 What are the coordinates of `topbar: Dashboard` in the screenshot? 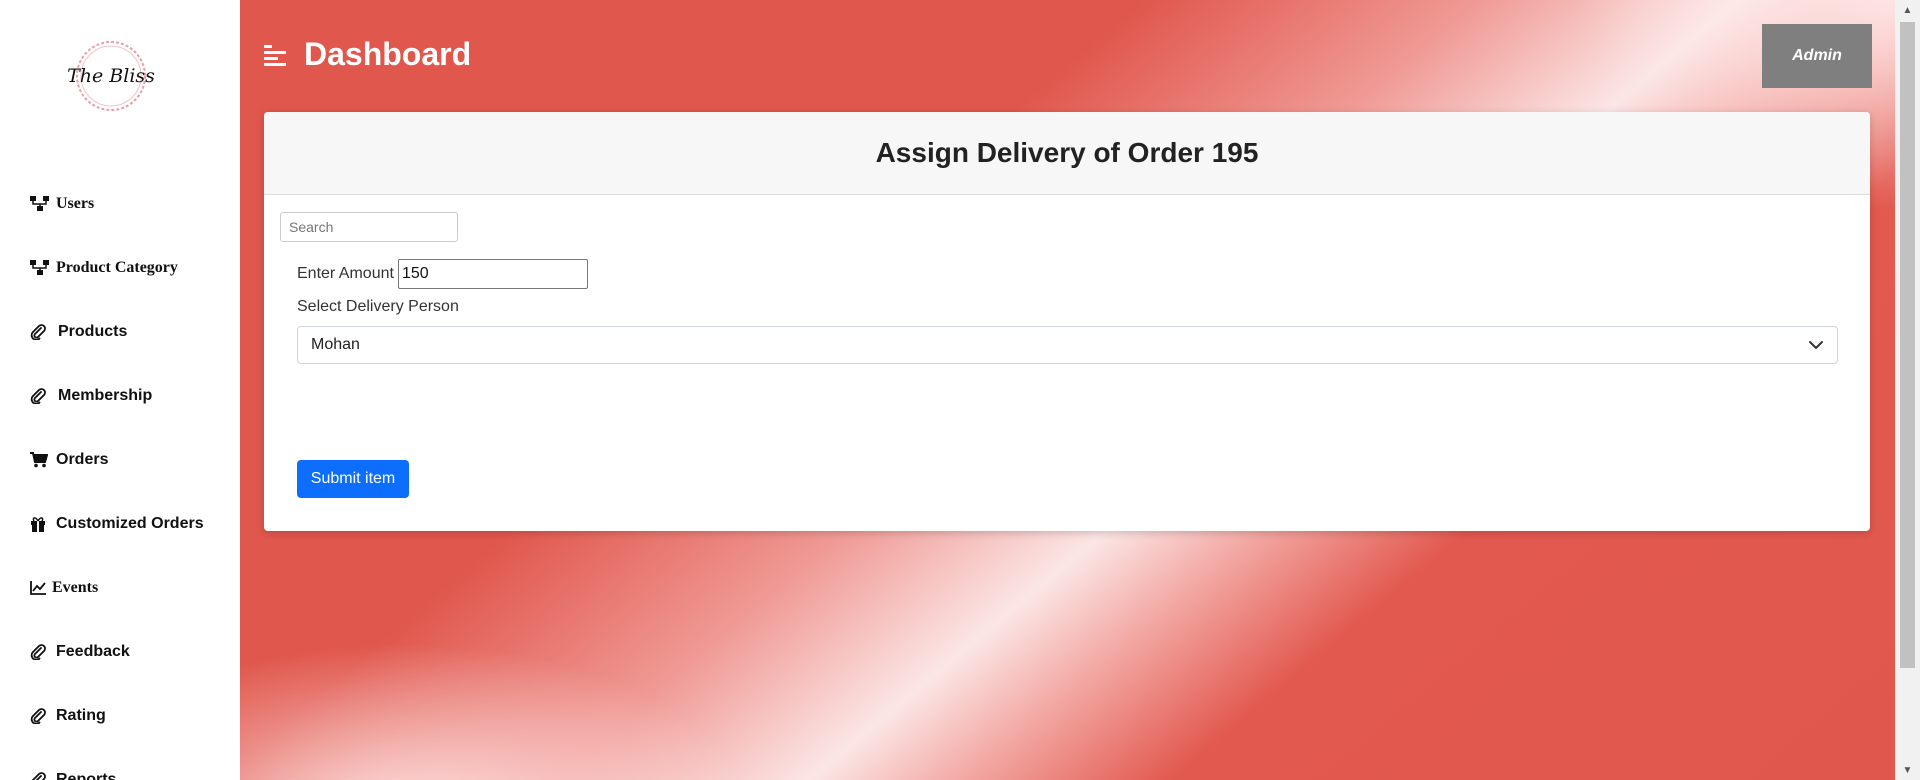 It's located at (367, 54).